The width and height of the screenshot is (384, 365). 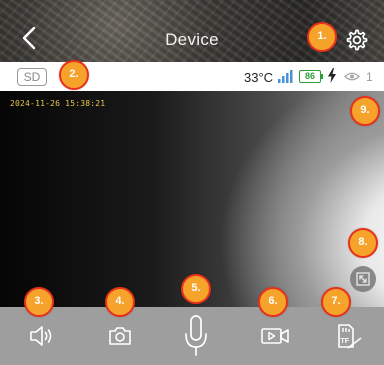 What do you see at coordinates (345, 341) in the screenshot?
I see `svg-text: TF` at bounding box center [345, 341].